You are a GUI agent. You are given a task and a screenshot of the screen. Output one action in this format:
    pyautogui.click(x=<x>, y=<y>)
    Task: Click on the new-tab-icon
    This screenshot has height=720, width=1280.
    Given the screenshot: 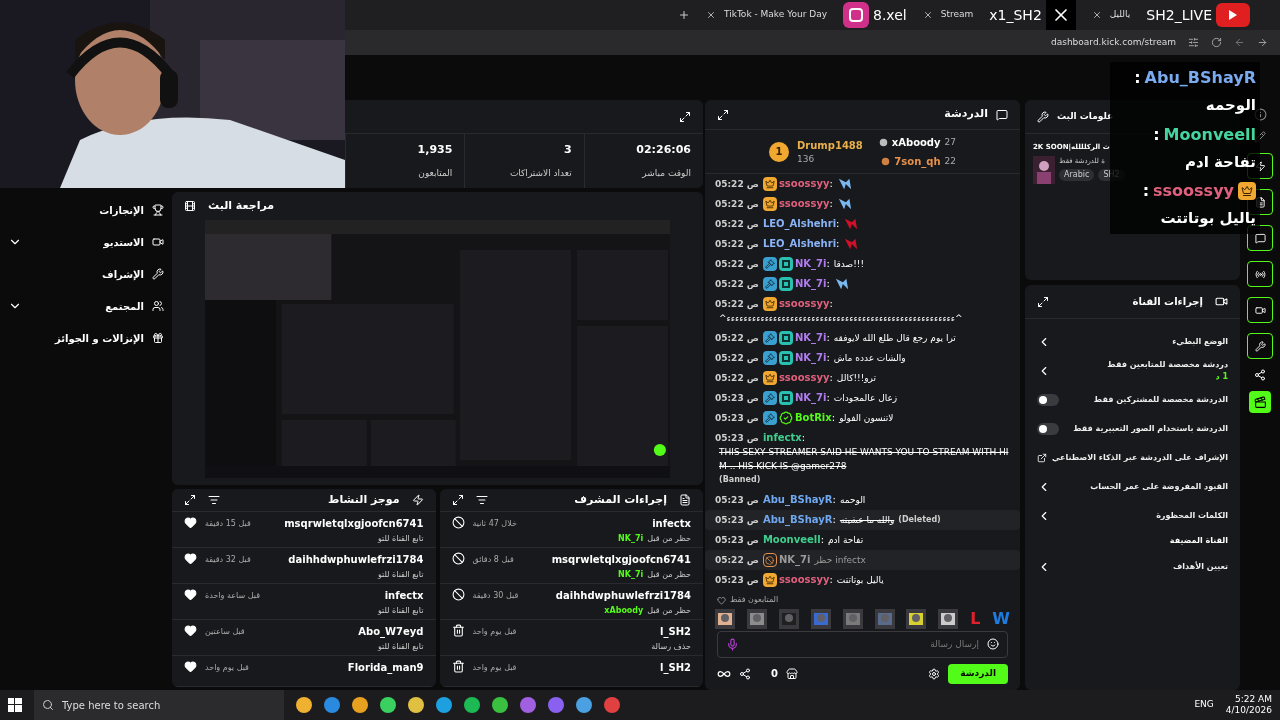 What is the action you would take?
    pyautogui.click(x=683, y=15)
    